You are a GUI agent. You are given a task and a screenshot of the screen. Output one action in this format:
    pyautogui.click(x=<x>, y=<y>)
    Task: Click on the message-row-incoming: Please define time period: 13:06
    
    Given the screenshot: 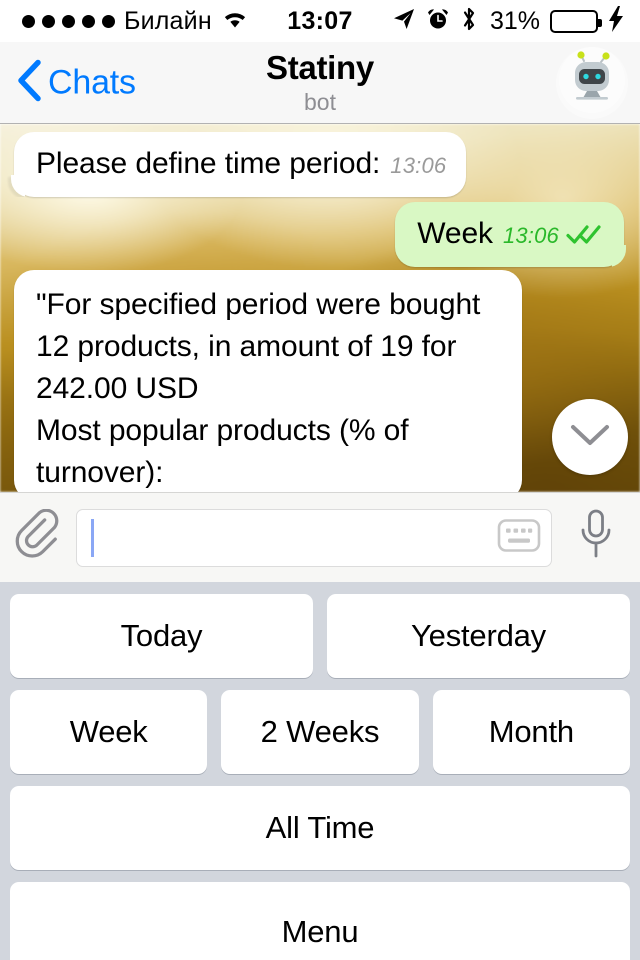 What is the action you would take?
    pyautogui.click(x=239, y=164)
    